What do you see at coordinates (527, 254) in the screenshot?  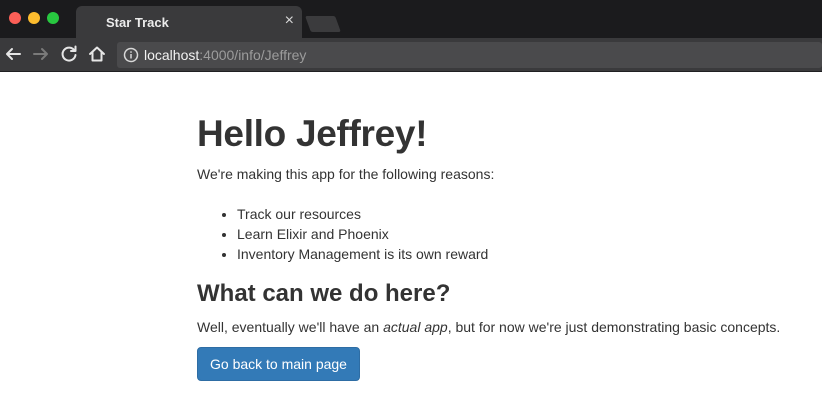 I see `list-item: Inventory Management is its own reward` at bounding box center [527, 254].